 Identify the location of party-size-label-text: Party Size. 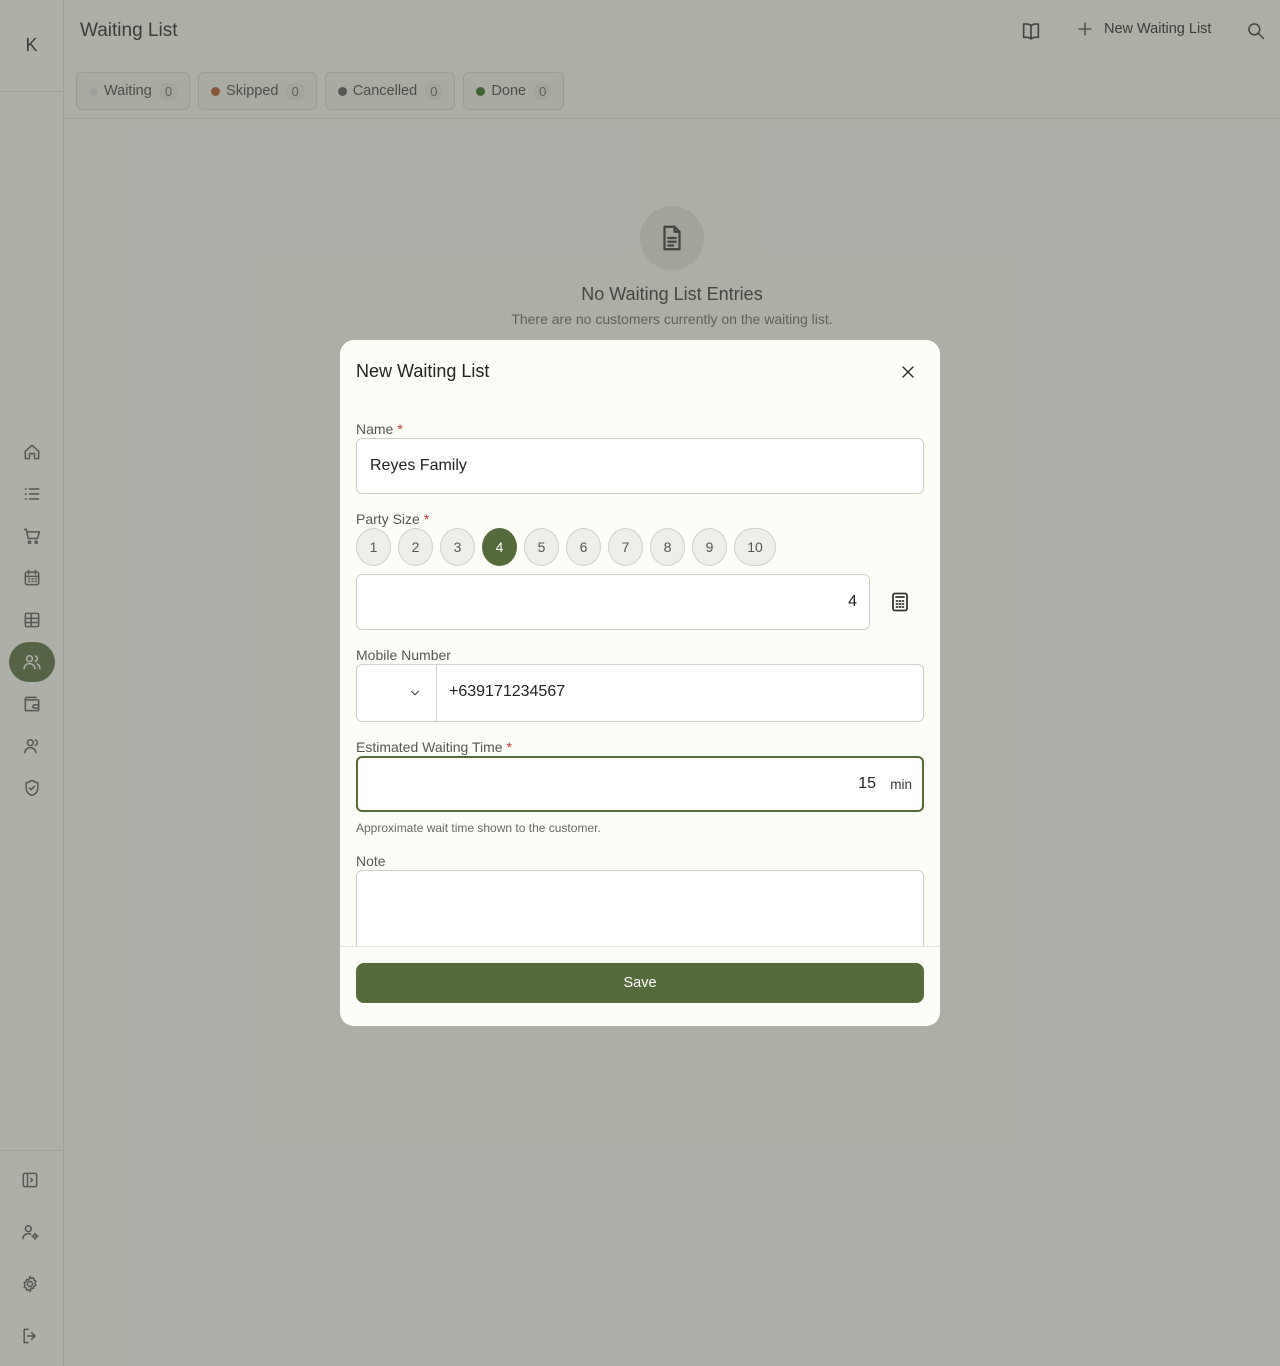
(388, 519).